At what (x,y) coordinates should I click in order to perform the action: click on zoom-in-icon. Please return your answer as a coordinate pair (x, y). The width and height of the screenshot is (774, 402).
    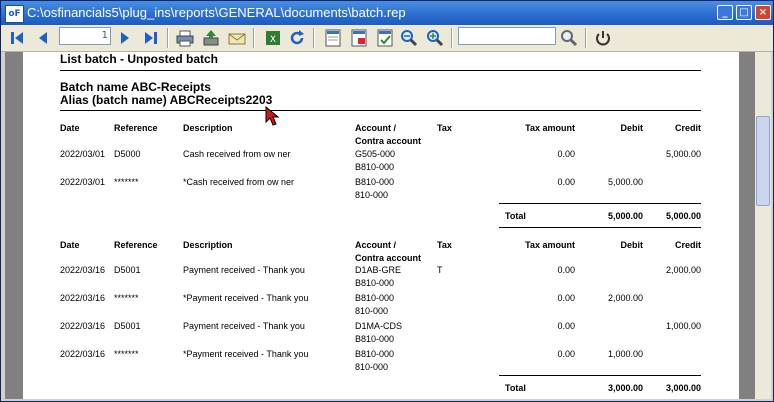
    Looking at the image, I should click on (435, 38).